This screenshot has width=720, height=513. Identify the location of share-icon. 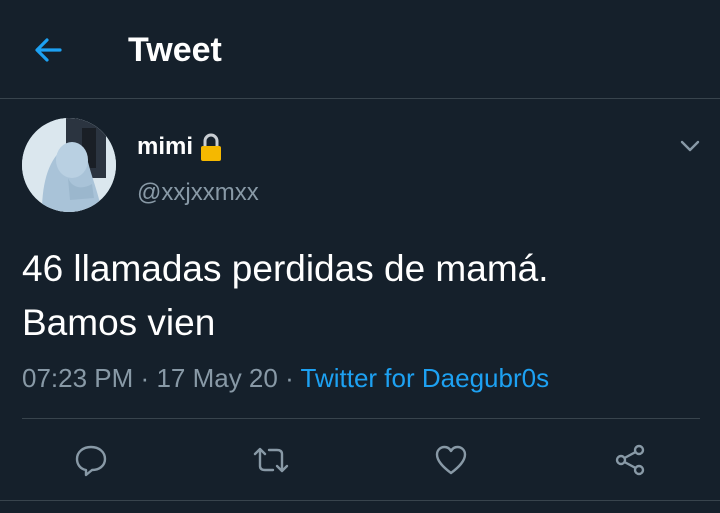
(630, 460).